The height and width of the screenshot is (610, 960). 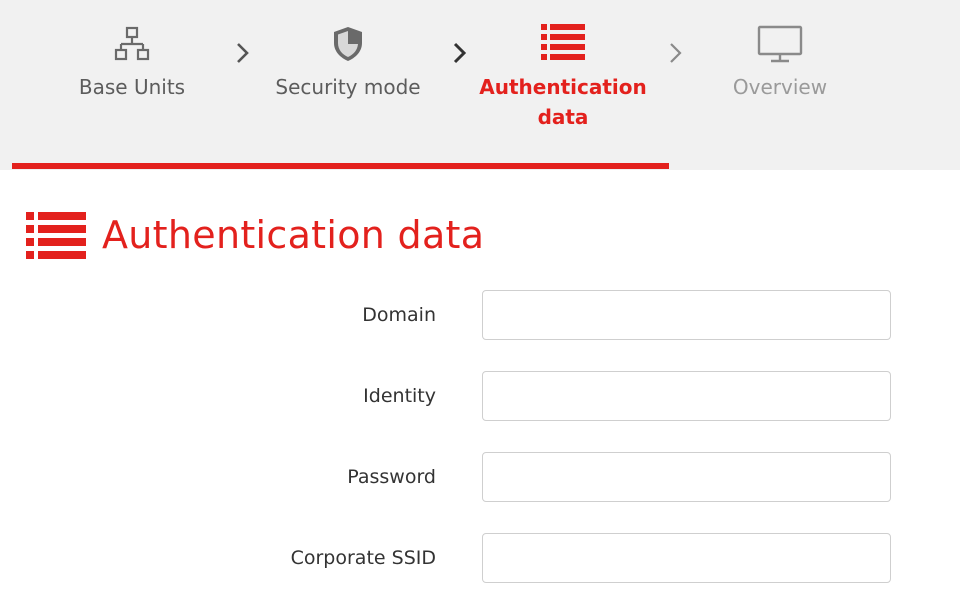 I want to click on form-row-corporate-ssid: Corporate SSID, so click(x=480, y=558).